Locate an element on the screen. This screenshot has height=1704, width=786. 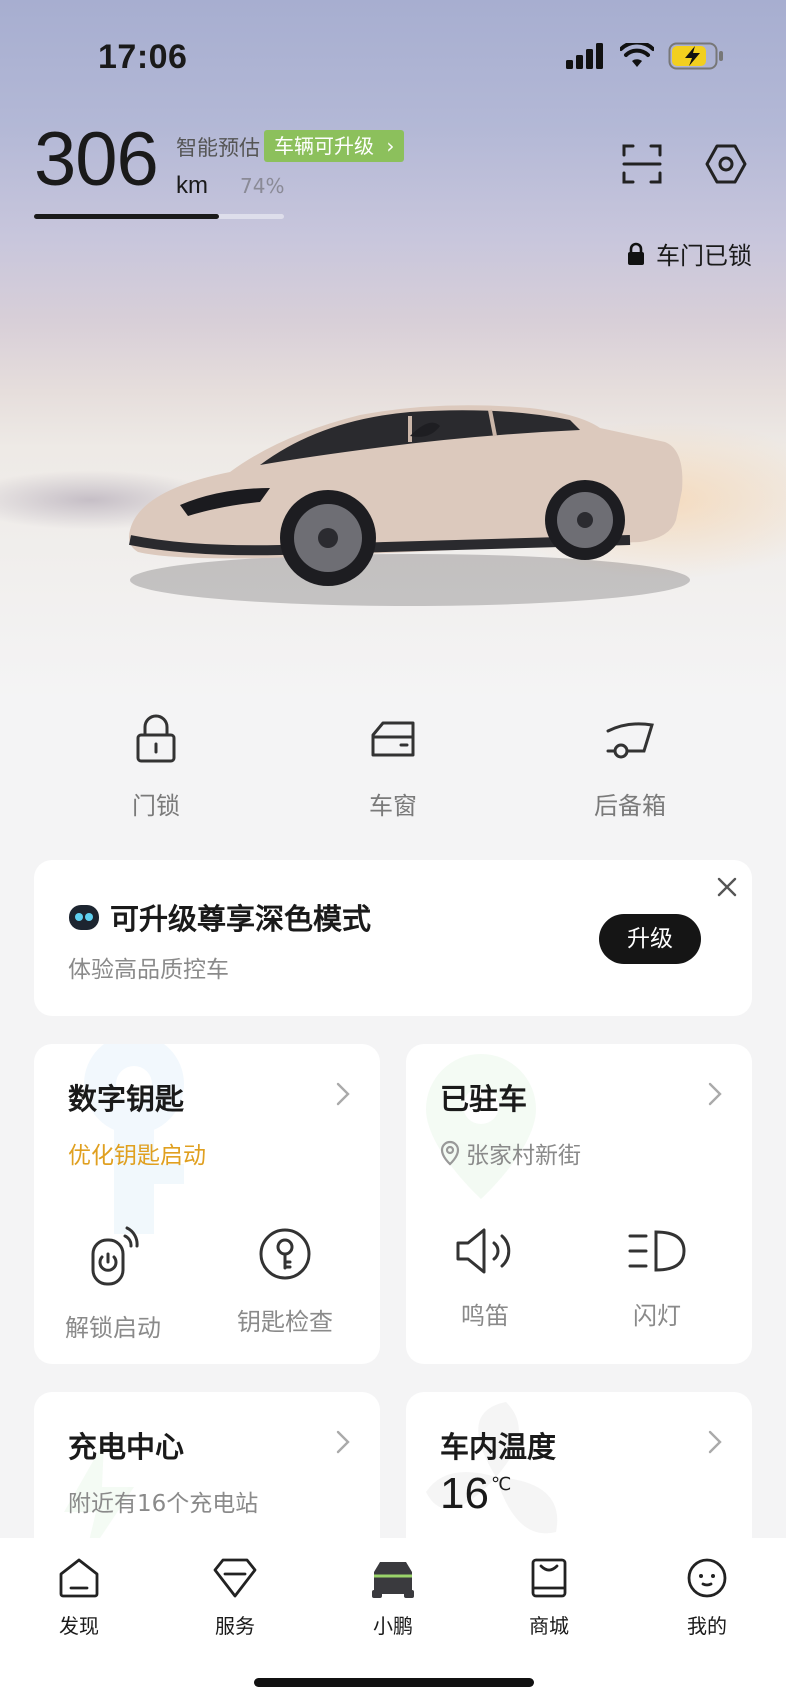
horn-action: 鸣笛 is located at coordinates (485, 1278).